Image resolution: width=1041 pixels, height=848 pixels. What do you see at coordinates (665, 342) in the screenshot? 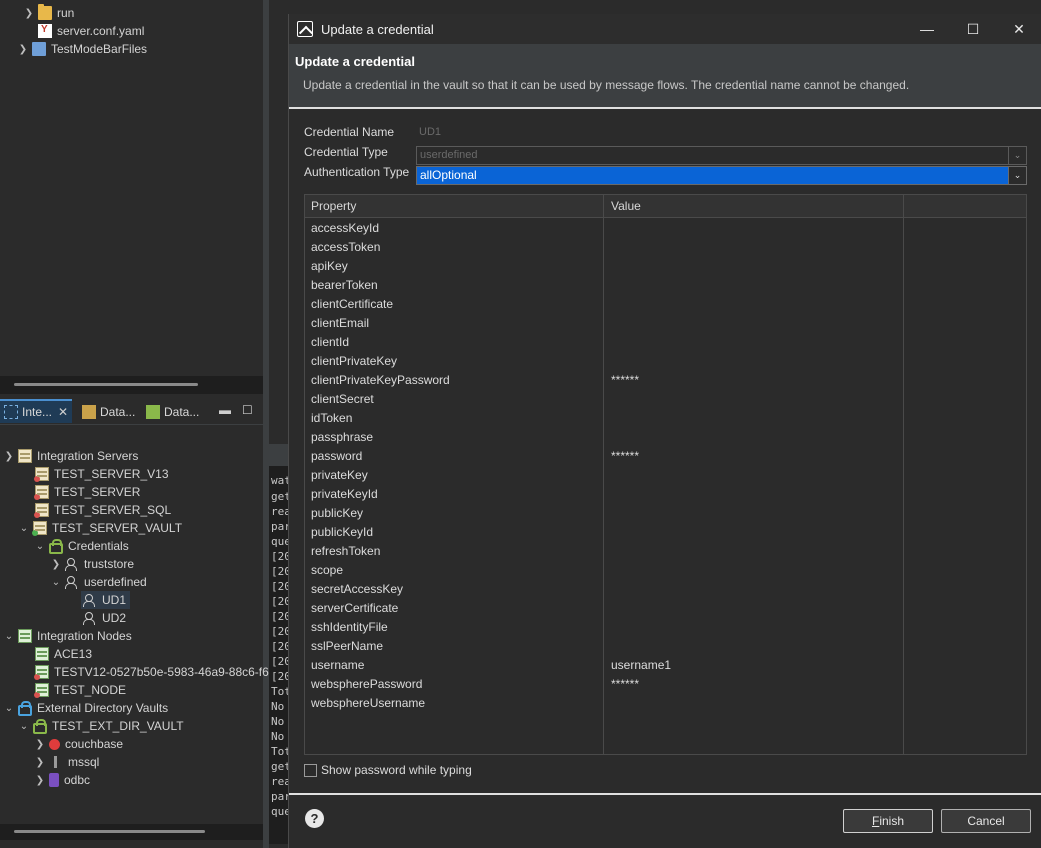
I see `table-row: clientId` at bounding box center [665, 342].